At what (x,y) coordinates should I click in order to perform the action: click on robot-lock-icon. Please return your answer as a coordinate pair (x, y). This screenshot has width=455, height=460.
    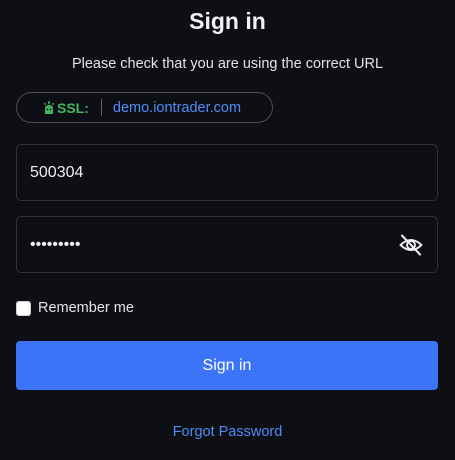
    Looking at the image, I should click on (49, 107).